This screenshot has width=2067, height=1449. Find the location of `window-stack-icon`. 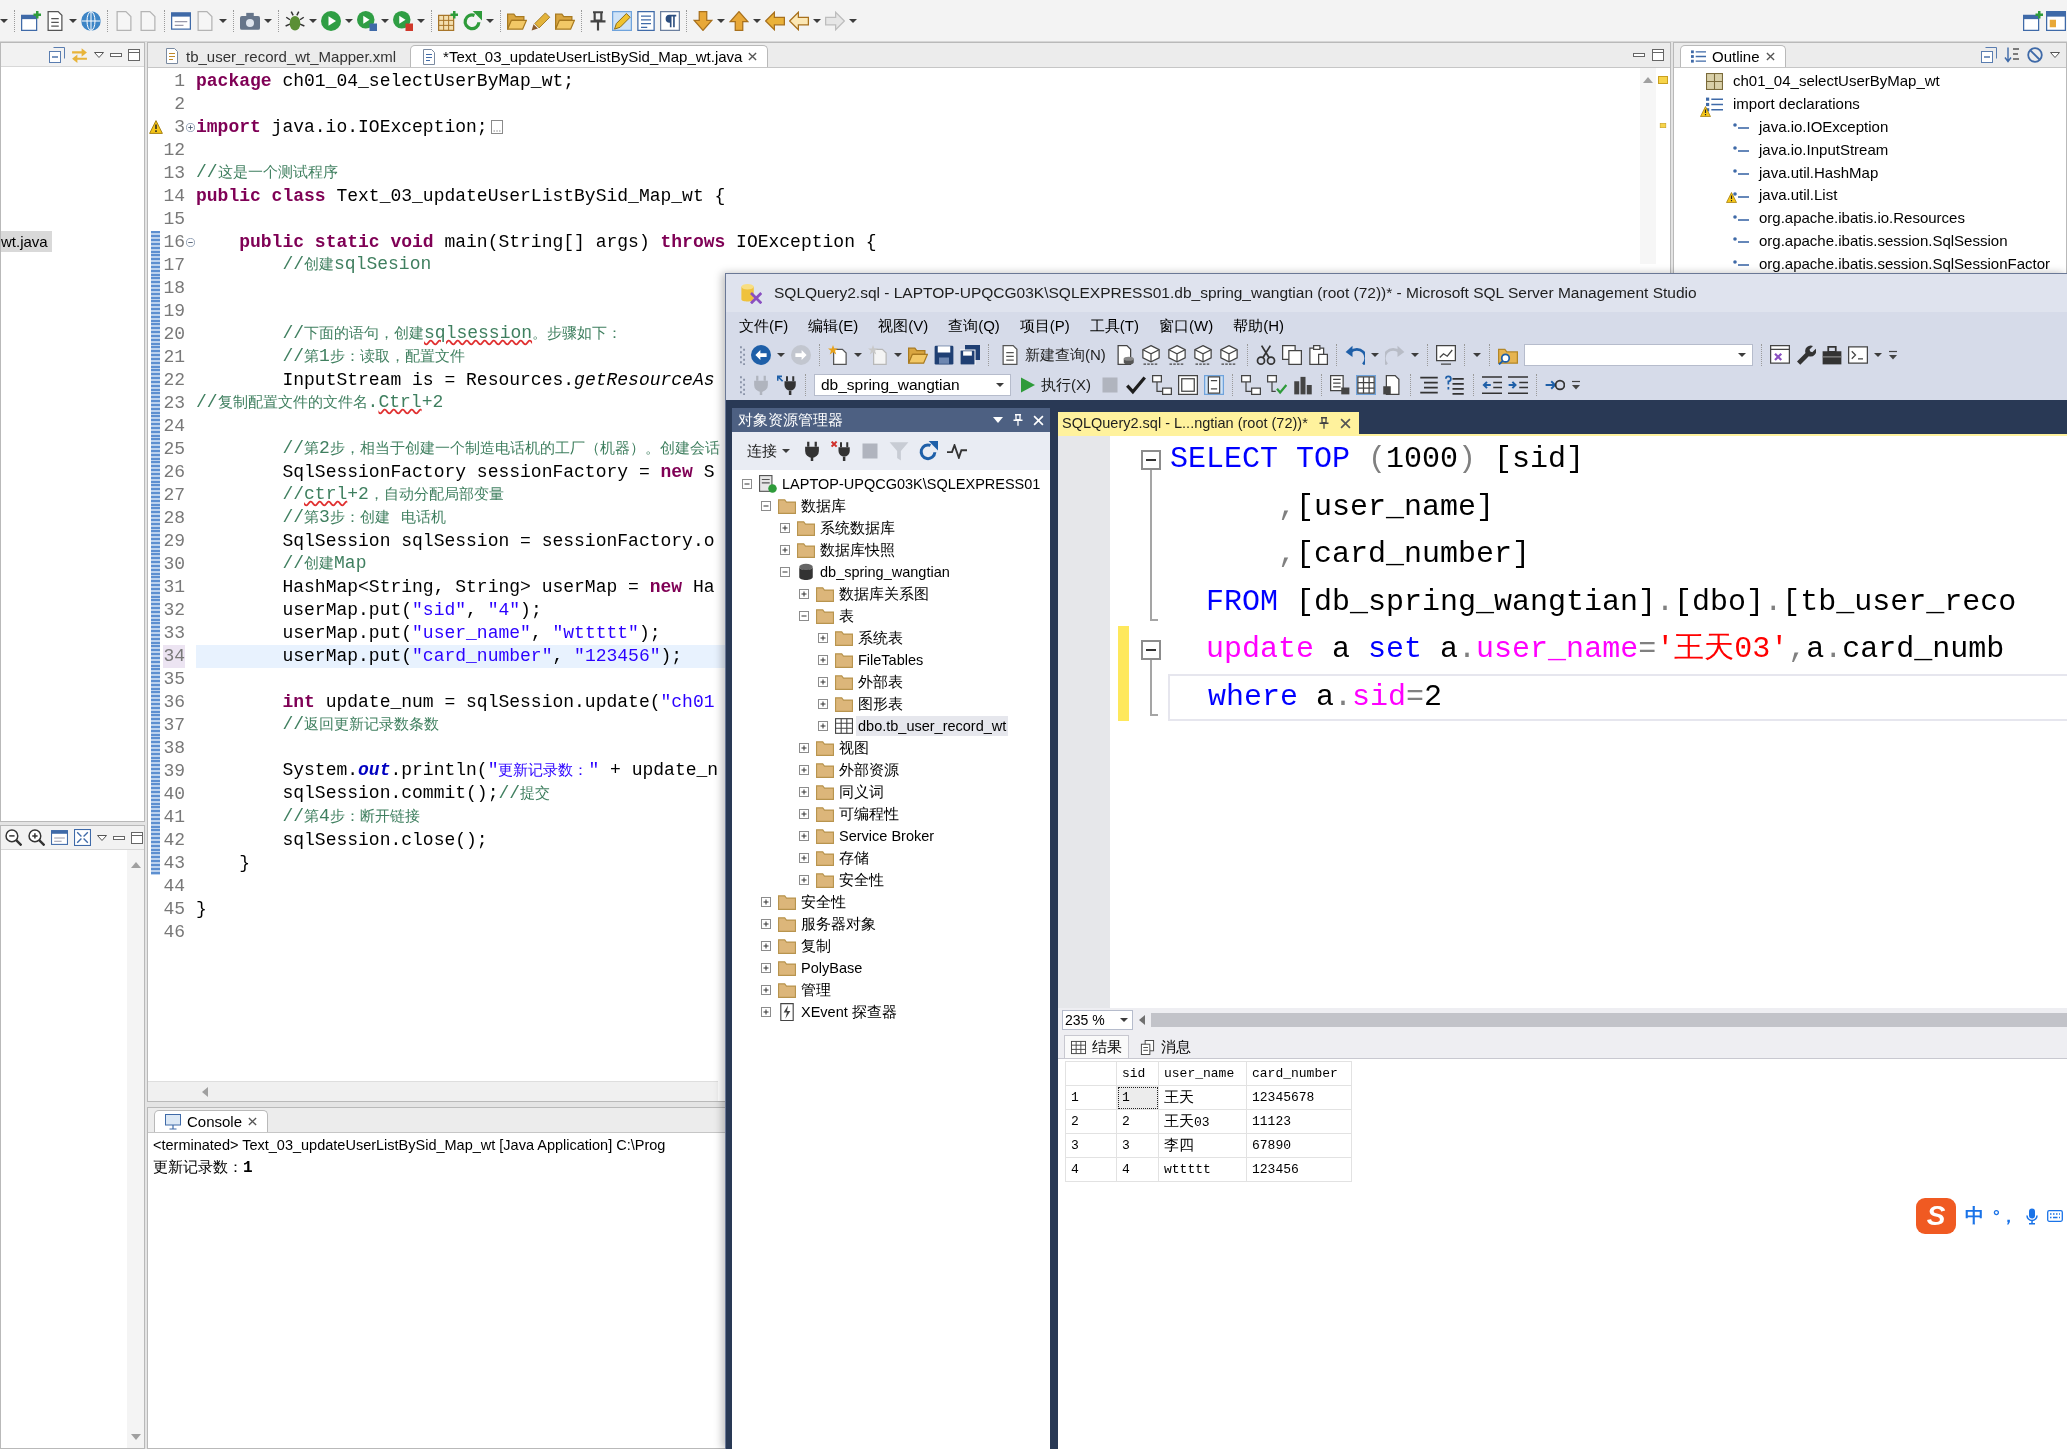

window-stack-icon is located at coordinates (1188, 385).